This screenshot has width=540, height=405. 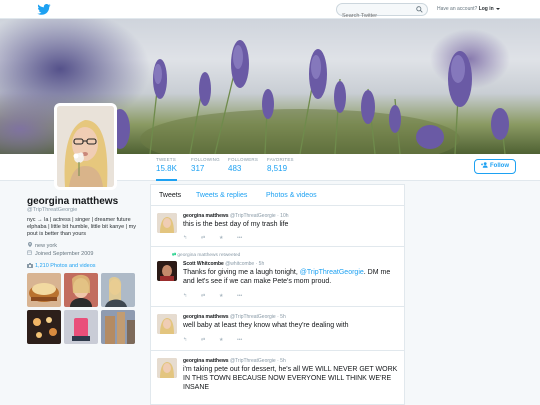 I want to click on profile-location: new york, so click(x=42, y=245).